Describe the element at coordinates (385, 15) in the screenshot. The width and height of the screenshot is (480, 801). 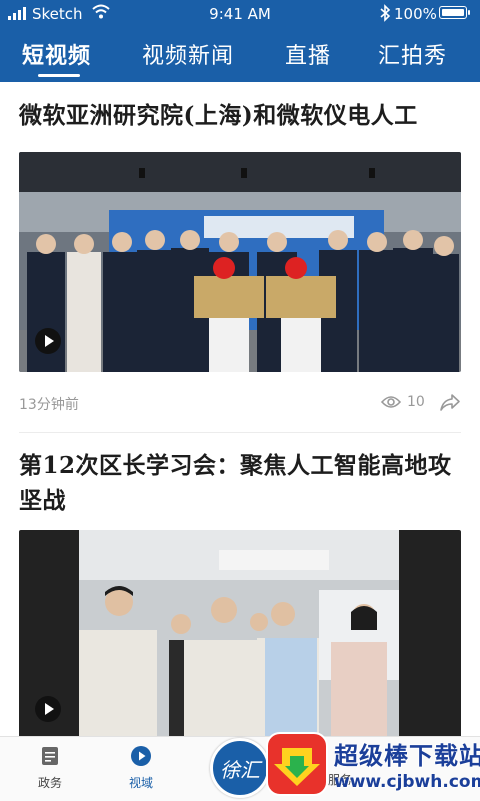
I see `bluetooth-icon` at that location.